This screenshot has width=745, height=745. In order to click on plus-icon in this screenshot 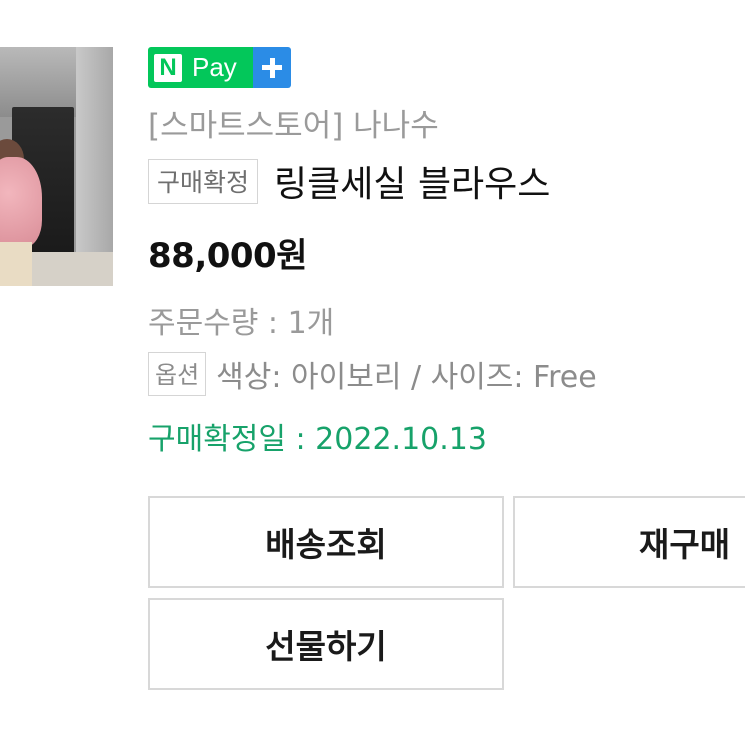, I will do `click(272, 67)`.